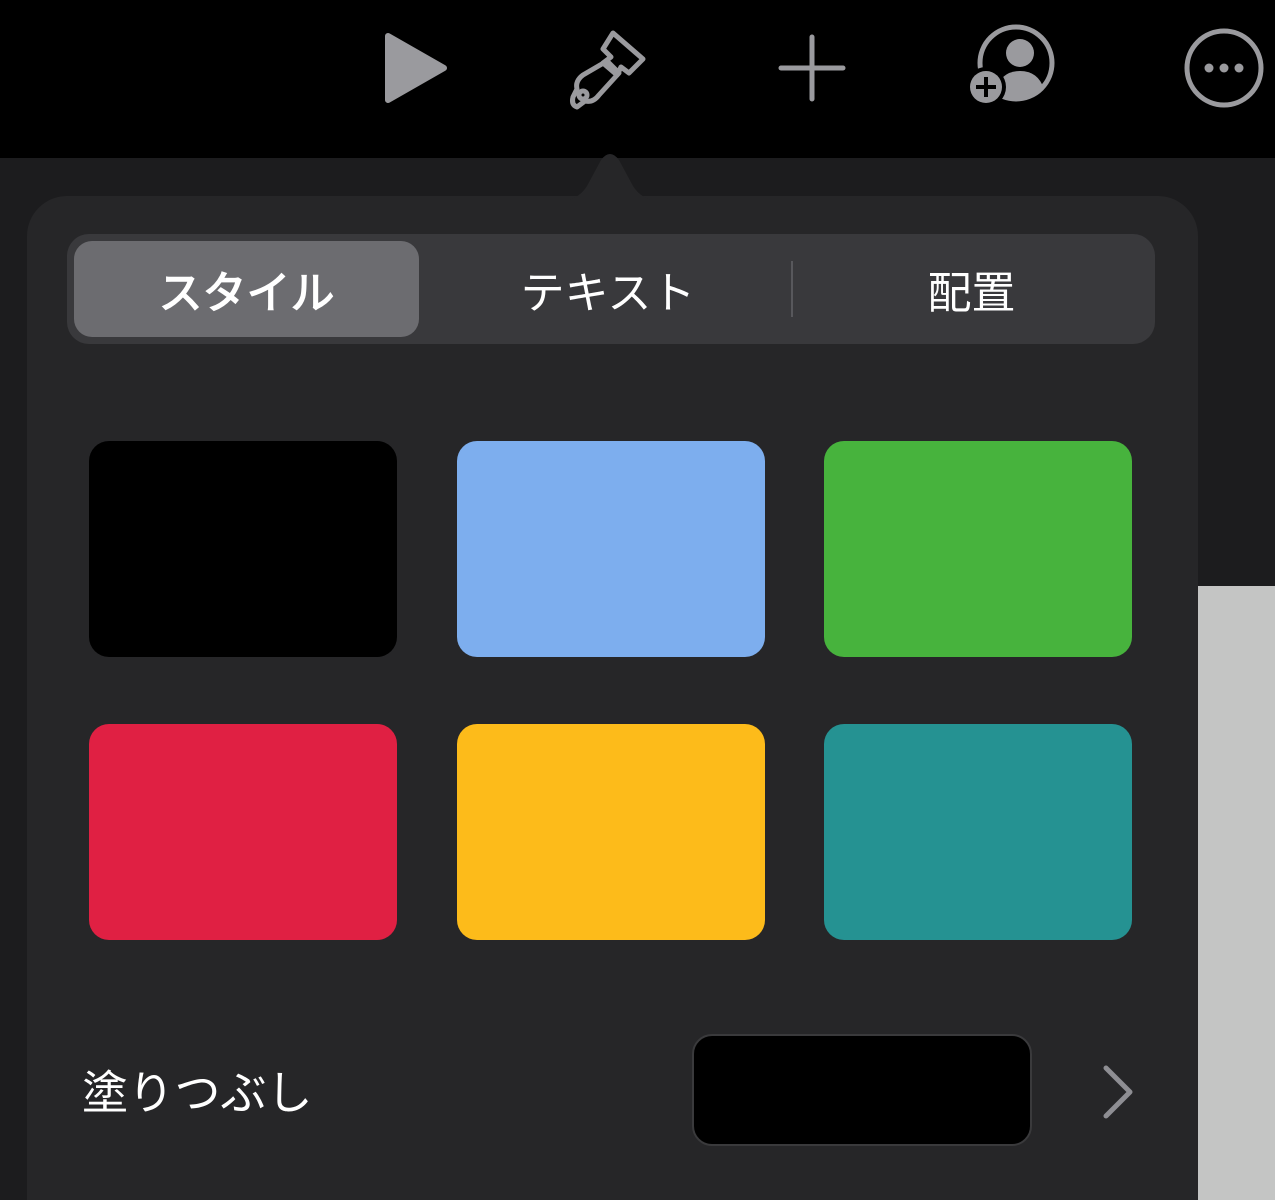 Image resolution: width=1275 pixels, height=1200 pixels. I want to click on tab-style: スタイル, so click(246, 289).